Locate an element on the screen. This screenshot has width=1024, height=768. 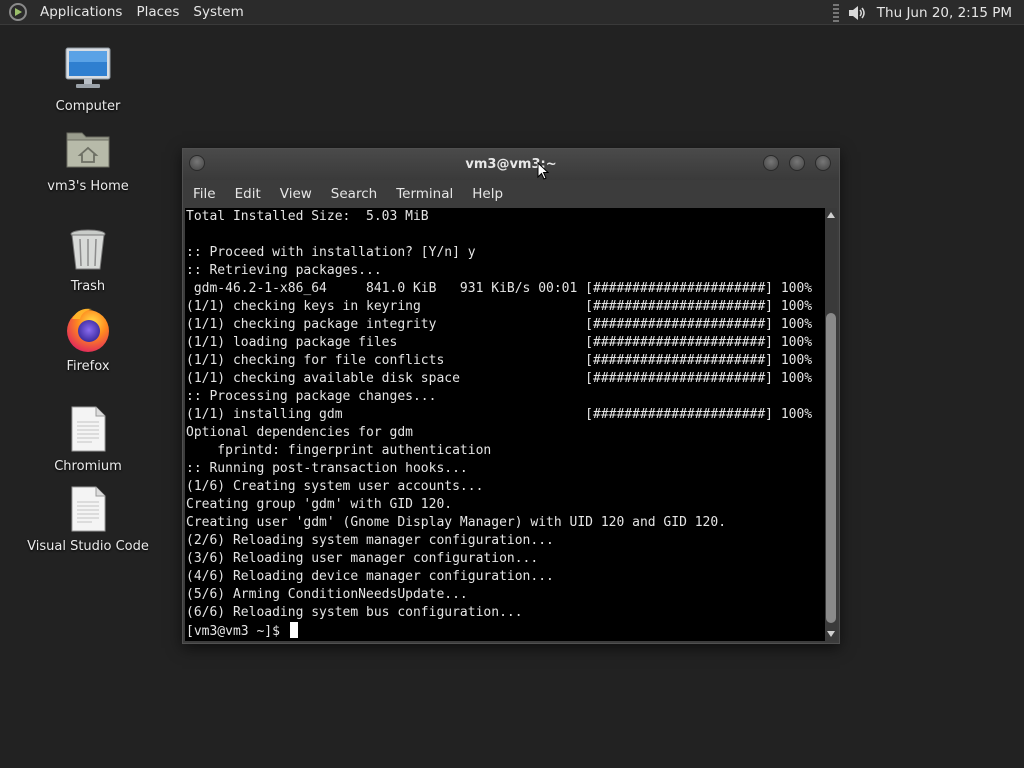
volume-icon is located at coordinates (857, 13).